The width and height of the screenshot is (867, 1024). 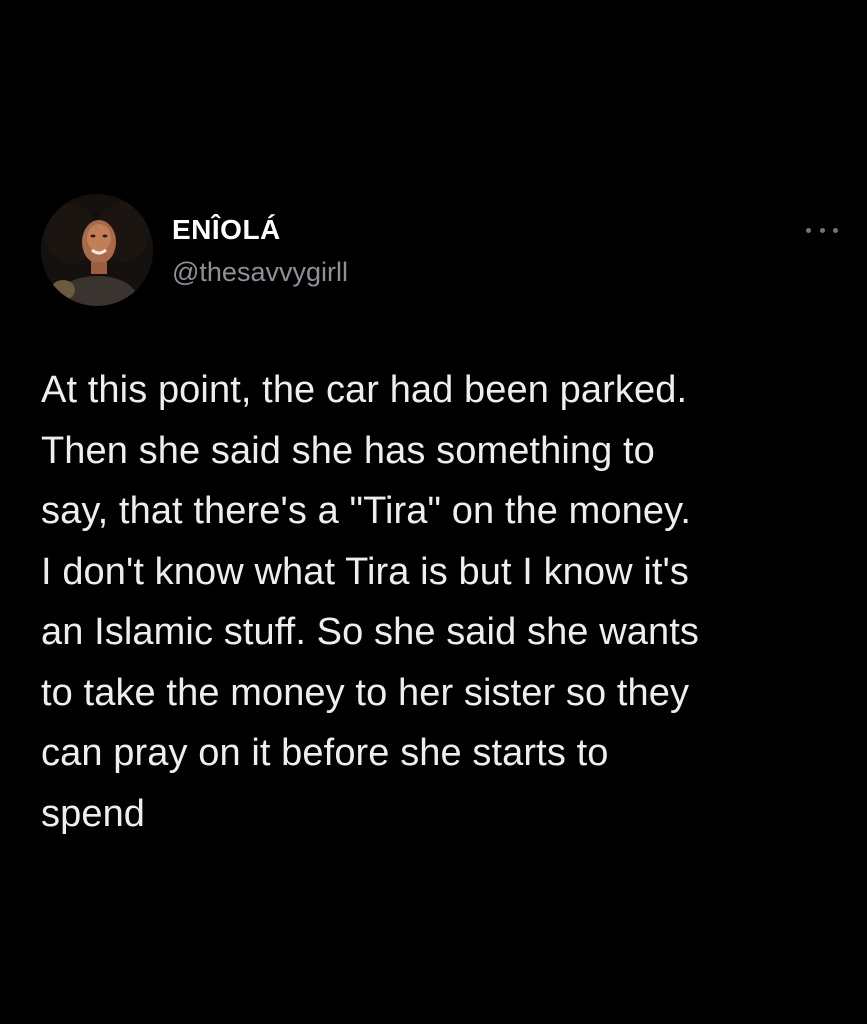 What do you see at coordinates (365, 692) in the screenshot?
I see `tweet-text-line: to take the money to her sister so they` at bounding box center [365, 692].